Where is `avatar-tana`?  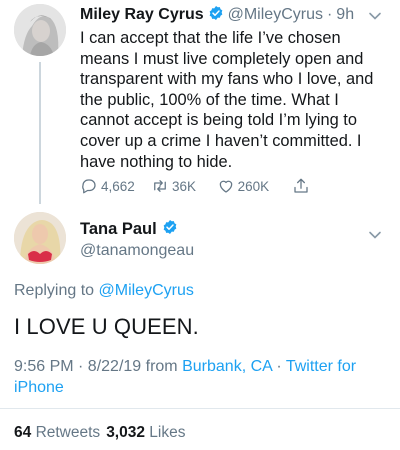 avatar-tana is located at coordinates (40, 238).